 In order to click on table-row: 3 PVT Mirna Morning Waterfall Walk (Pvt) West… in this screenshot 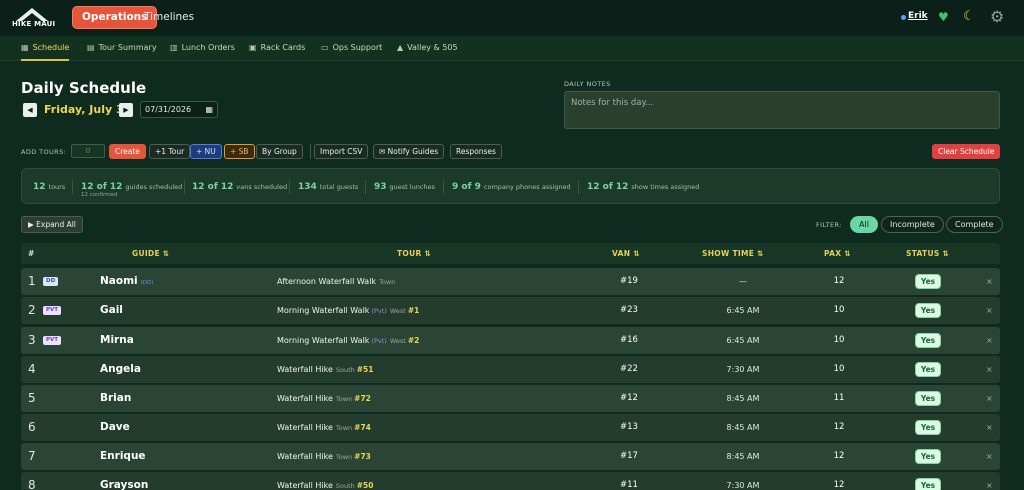, I will do `click(510, 340)`.